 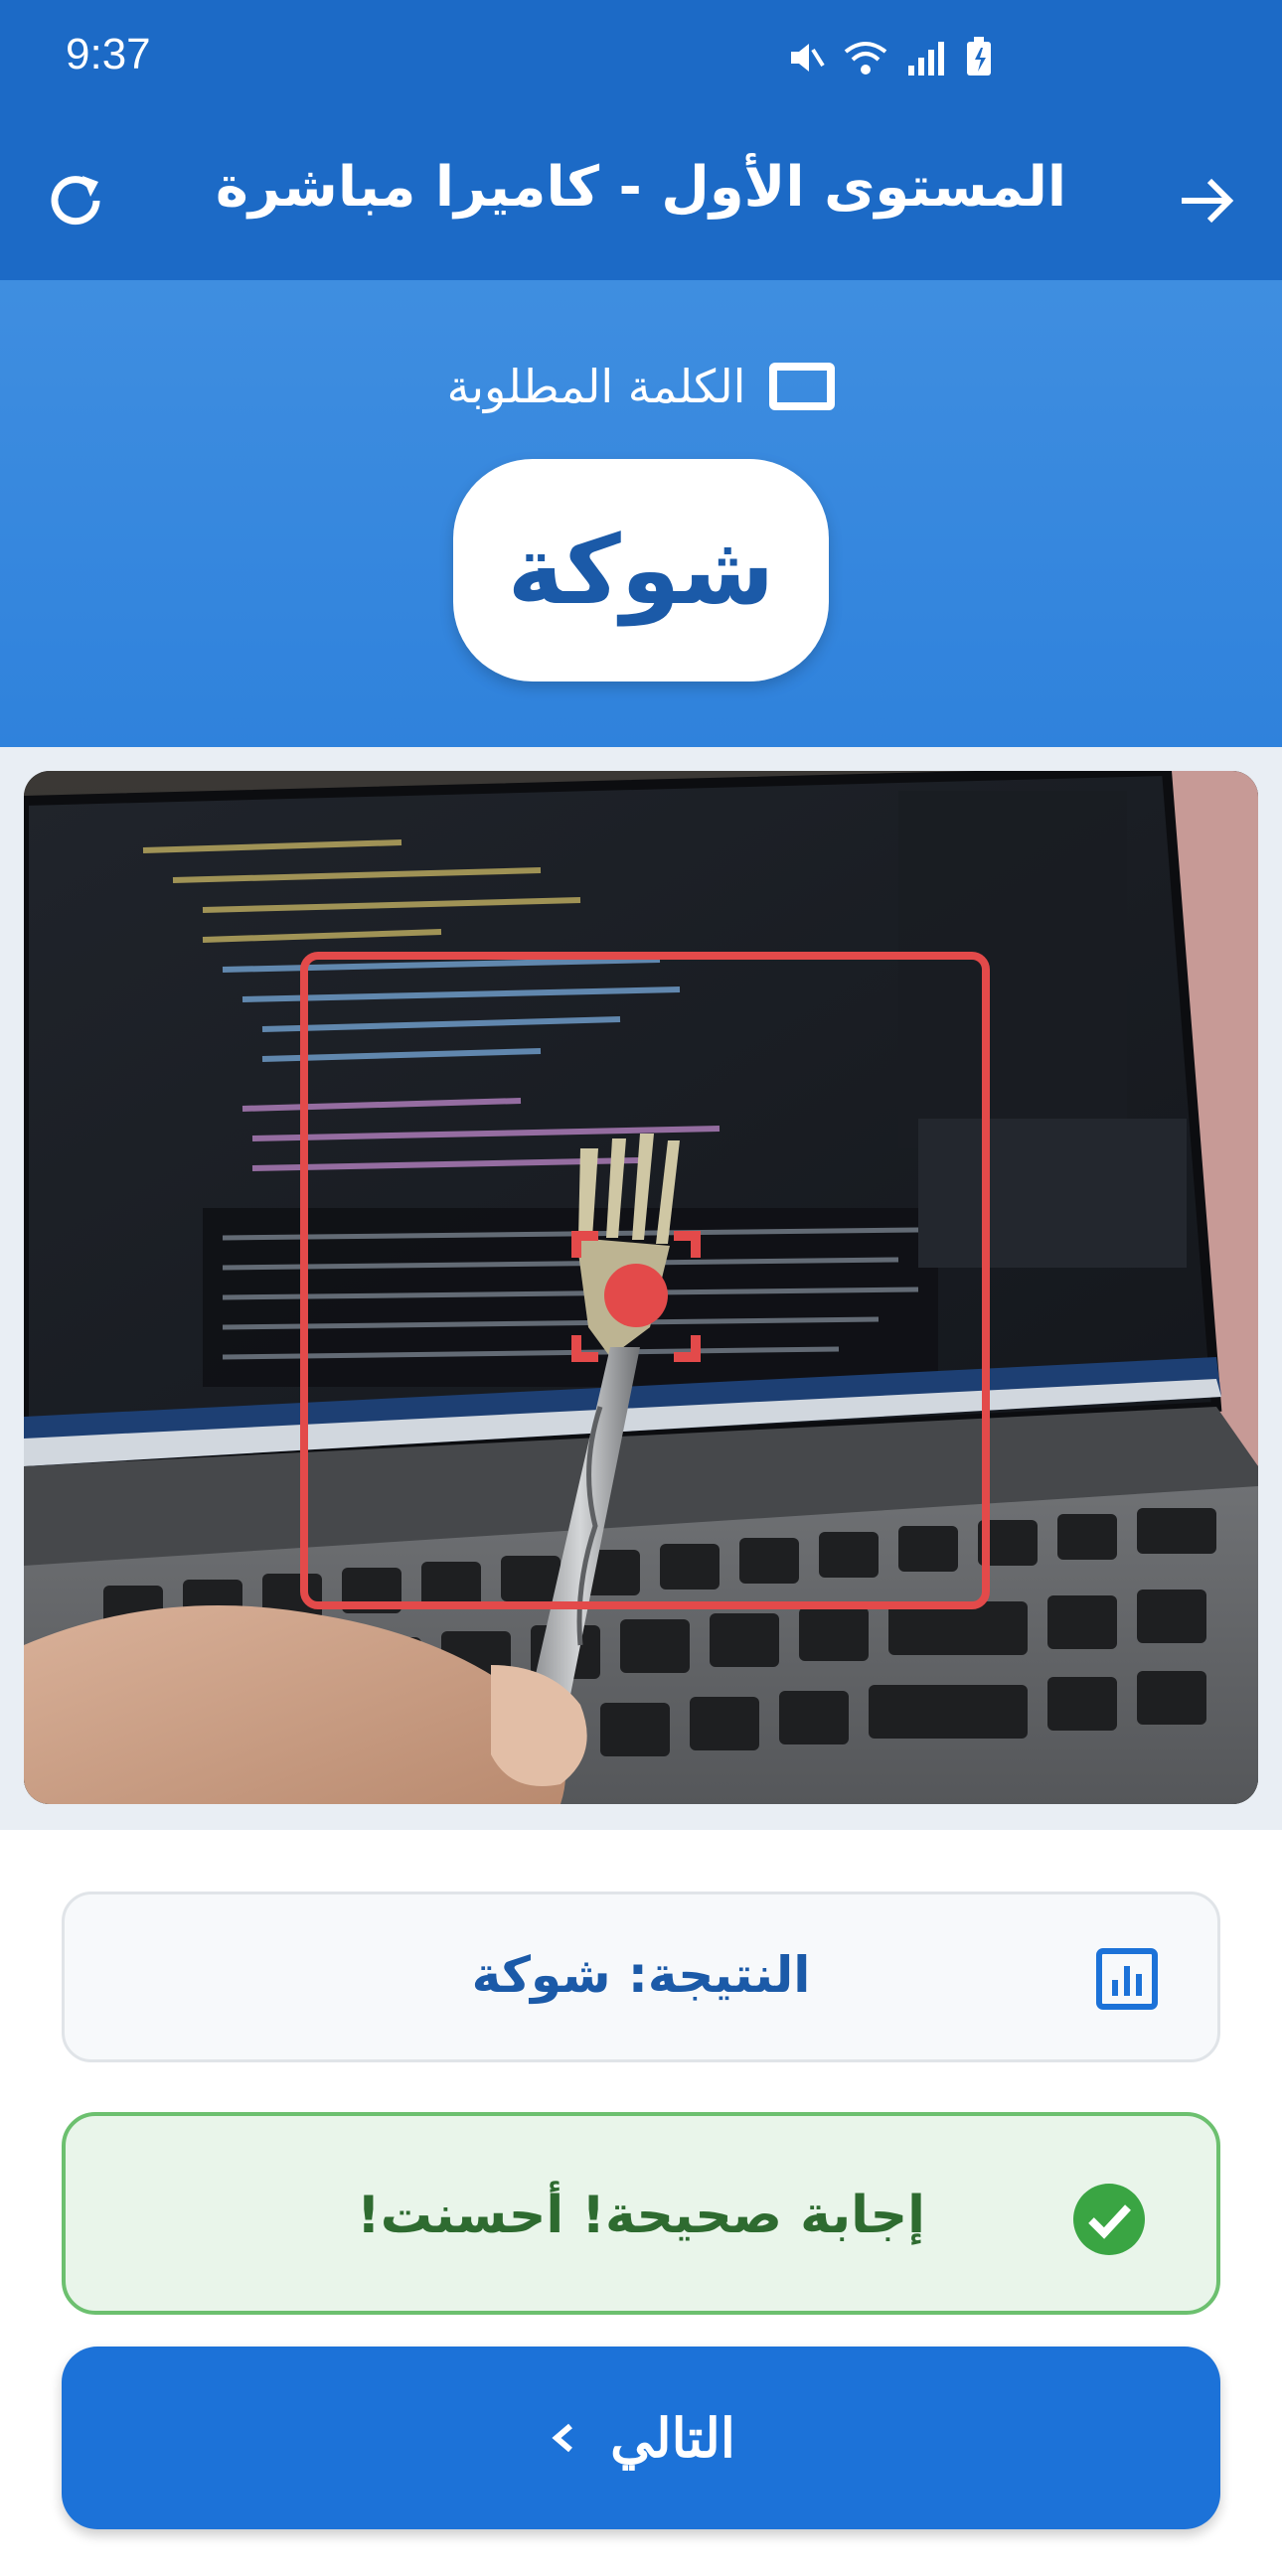 What do you see at coordinates (926, 59) in the screenshot?
I see `signal-icon` at bounding box center [926, 59].